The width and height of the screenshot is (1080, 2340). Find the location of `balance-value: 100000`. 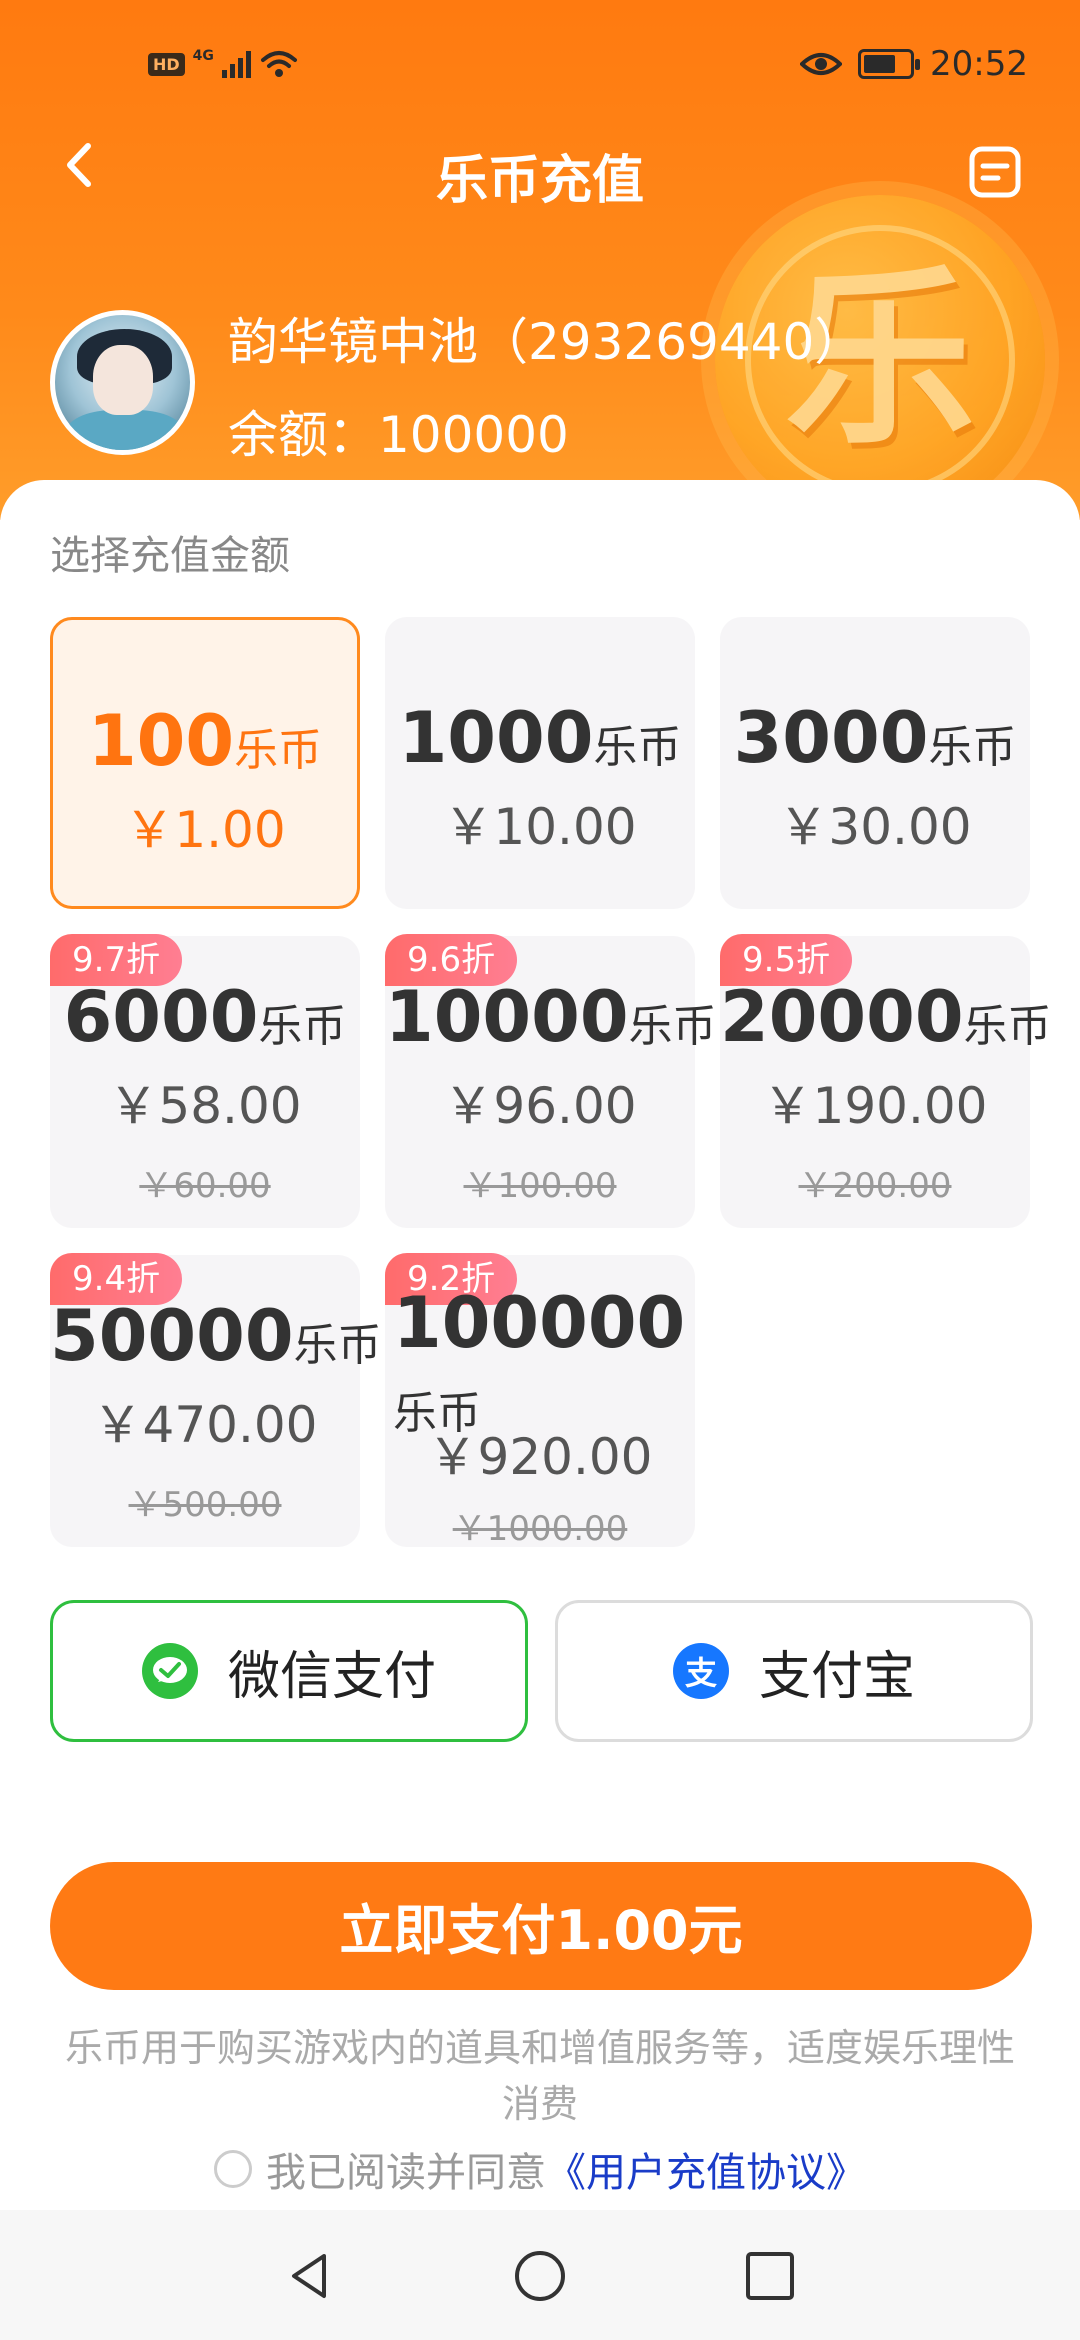

balance-value: 100000 is located at coordinates (473, 435).